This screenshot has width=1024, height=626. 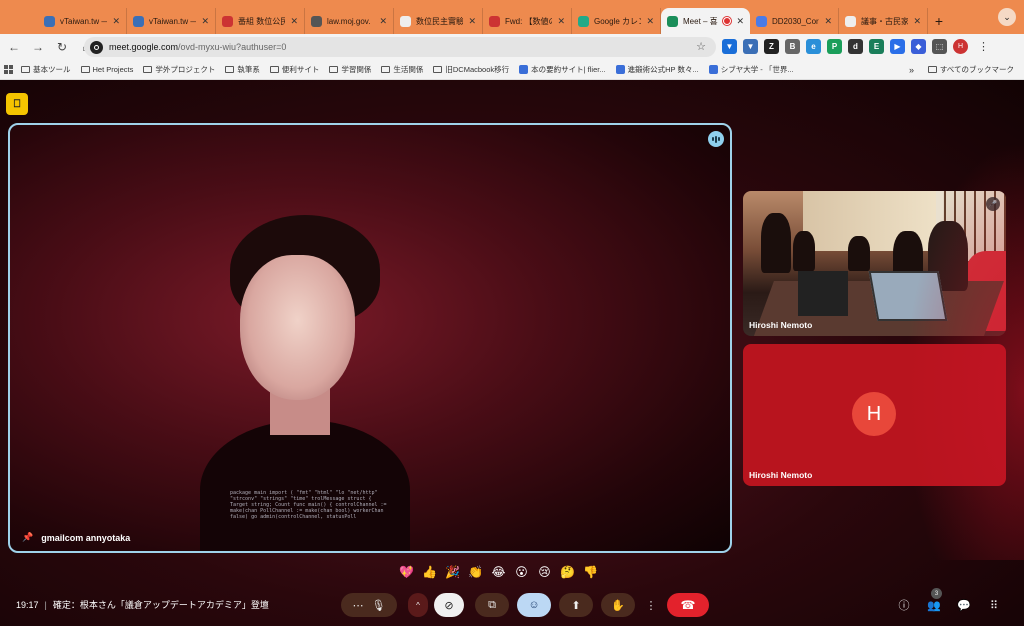 I want to click on side-video-tile: 🎤 Hiroshi Nemoto, so click(x=874, y=263).